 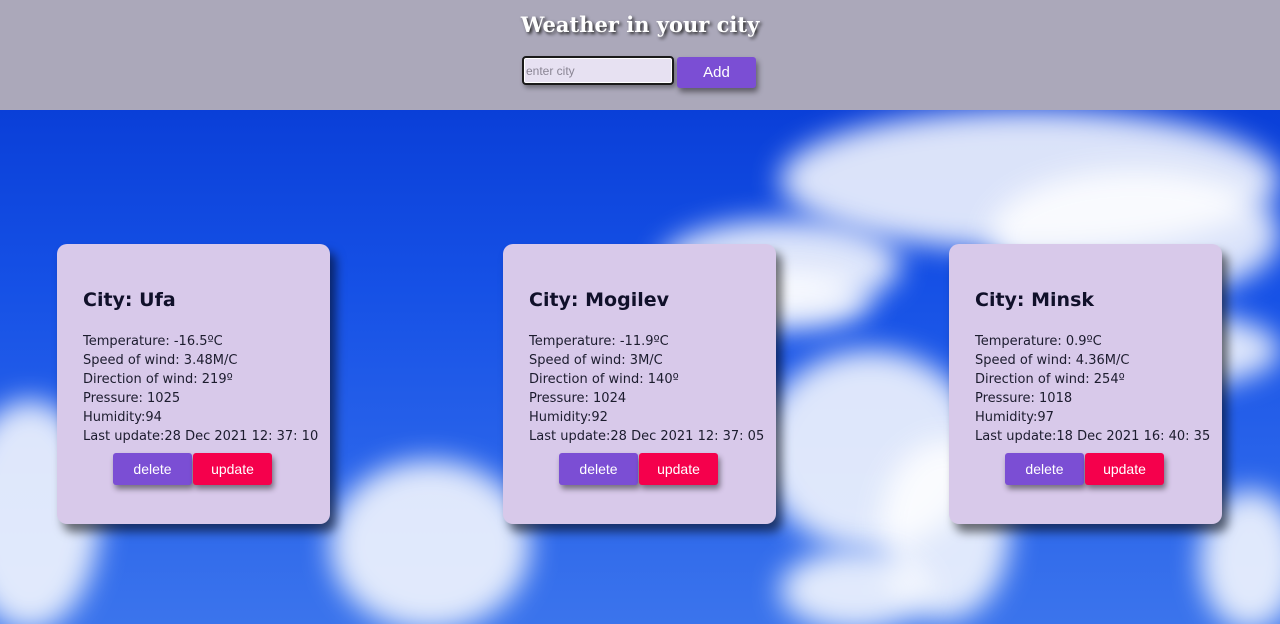 What do you see at coordinates (640, 24) in the screenshot?
I see `page-title: Weather in your city` at bounding box center [640, 24].